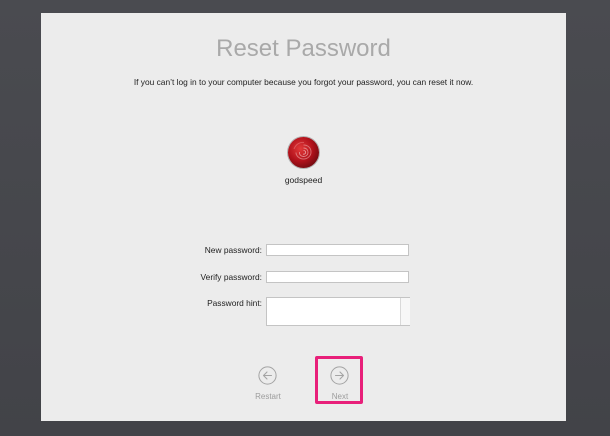 The image size is (610, 436). What do you see at coordinates (268, 396) in the screenshot?
I see `restart-label: Restart` at bounding box center [268, 396].